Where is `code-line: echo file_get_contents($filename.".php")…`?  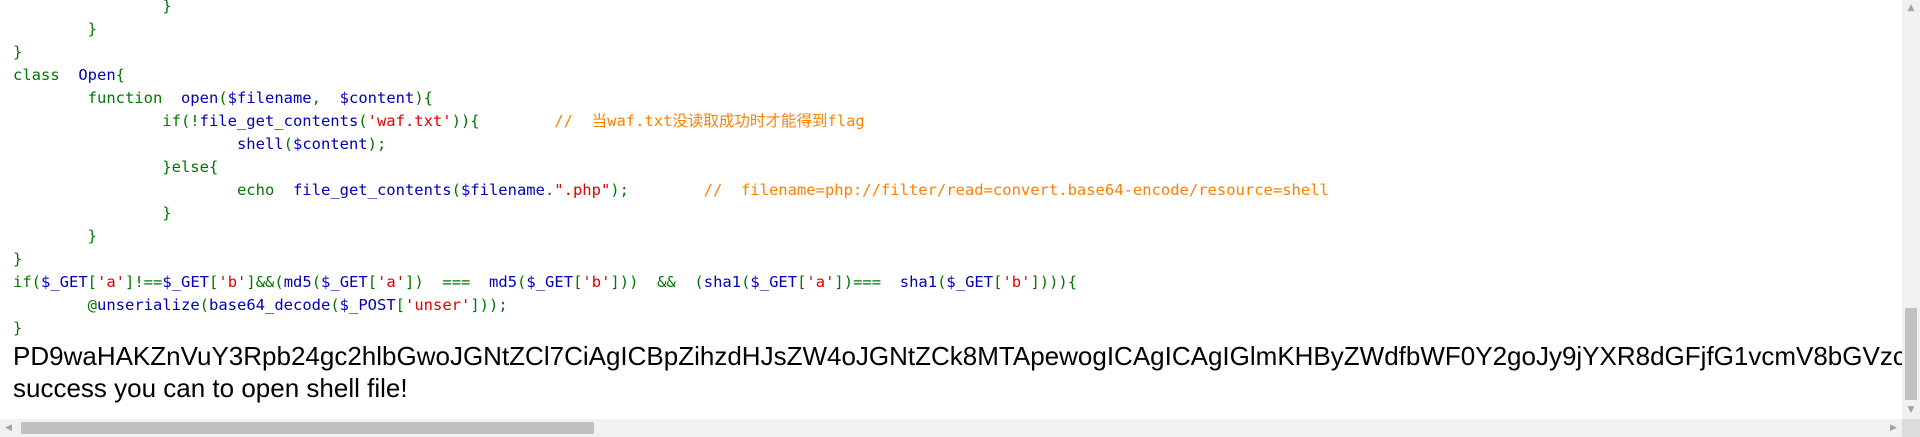 code-line: echo file_get_contents($filename.".php")… is located at coordinates (671, 190).